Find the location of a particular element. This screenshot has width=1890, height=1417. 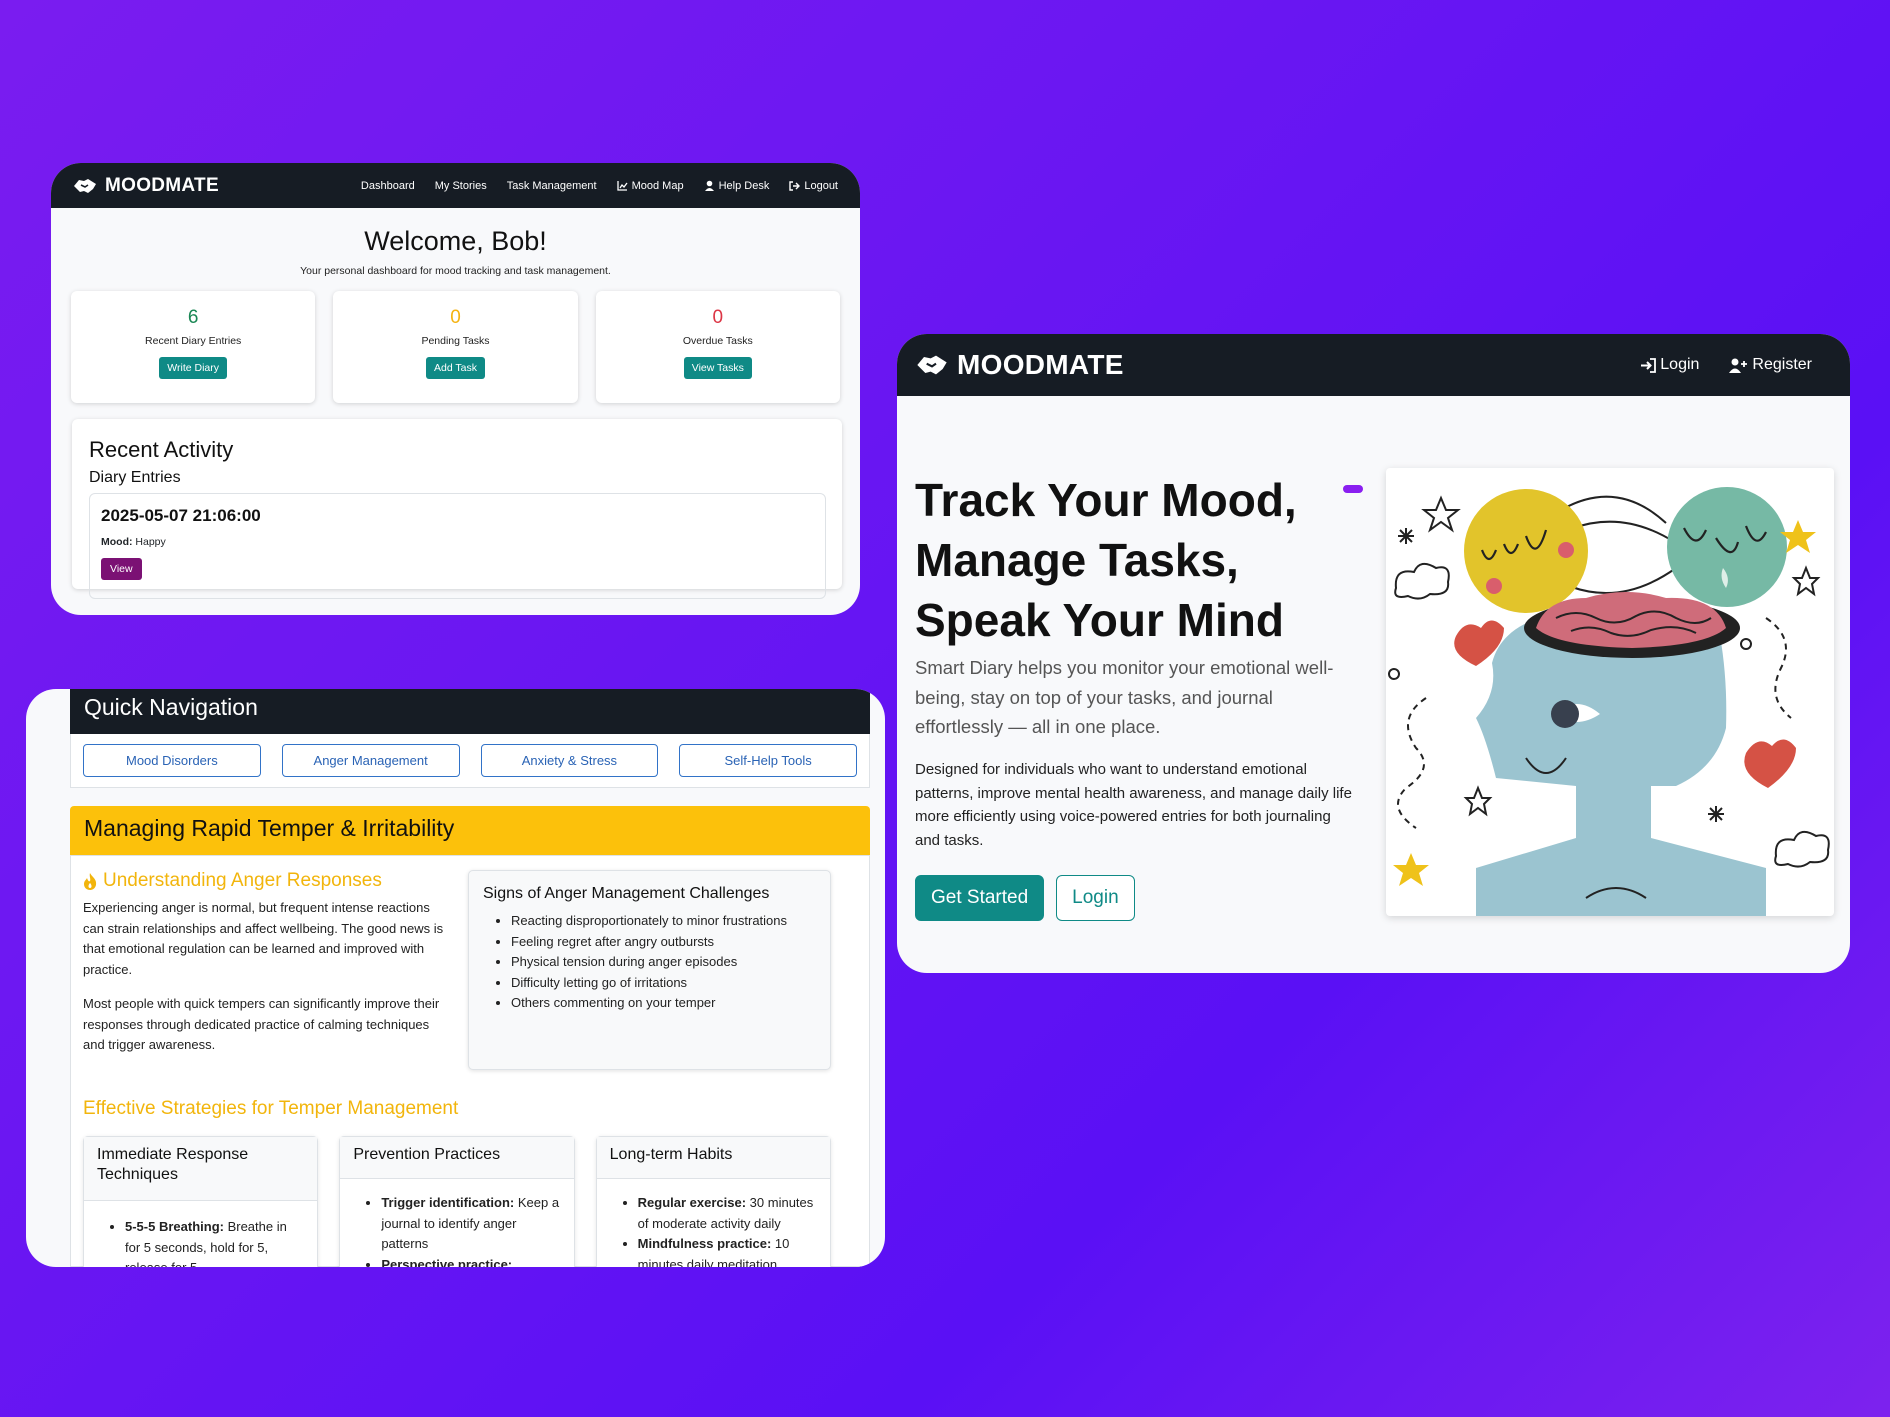

item-bold: Mindfulness practice: is located at coordinates (704, 1243).